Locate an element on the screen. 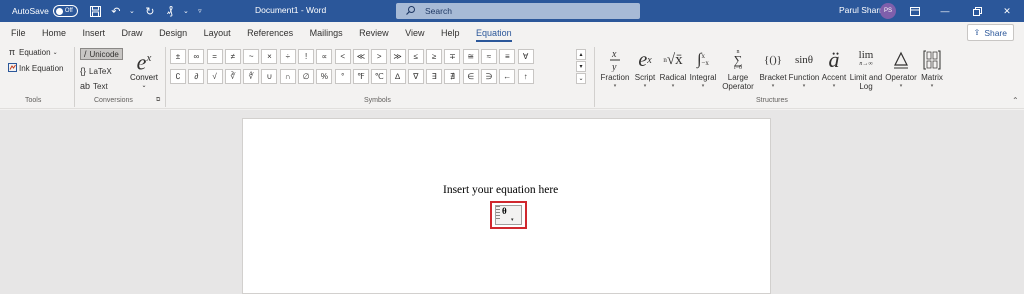 Image resolution: width=1024 pixels, height=294 pixels. symbol-complement: ∁ is located at coordinates (178, 76).